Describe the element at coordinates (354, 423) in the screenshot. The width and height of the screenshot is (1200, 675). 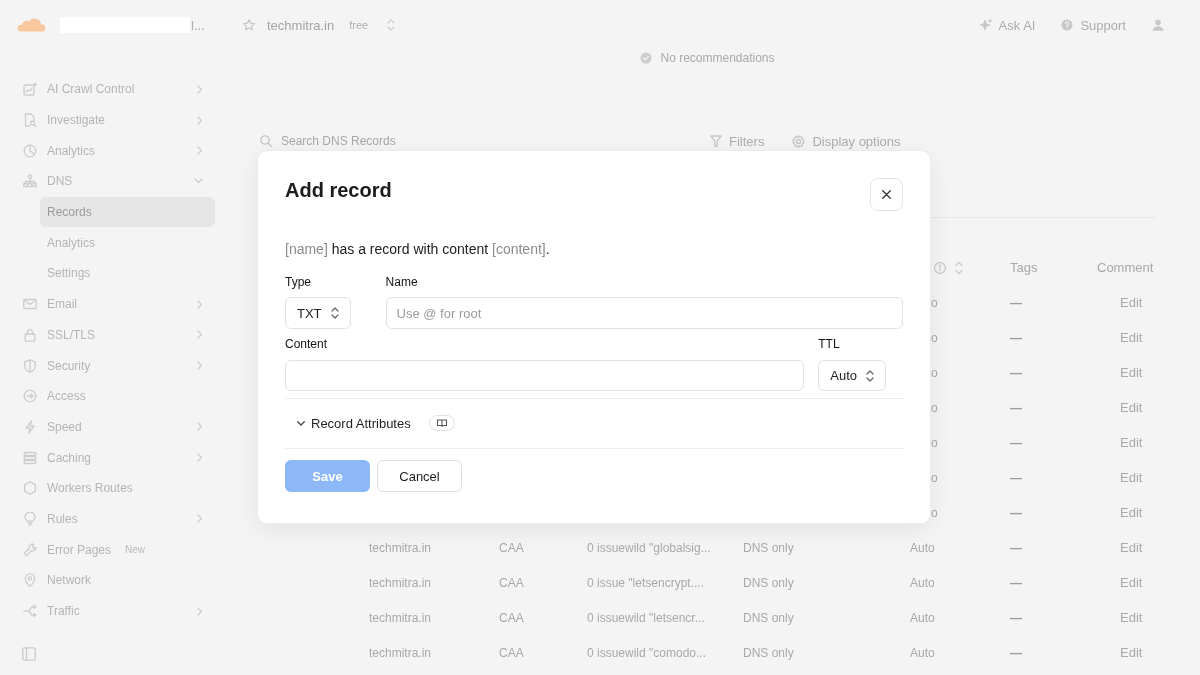
I see `record-attributes-toggle: Record Attributes` at that location.